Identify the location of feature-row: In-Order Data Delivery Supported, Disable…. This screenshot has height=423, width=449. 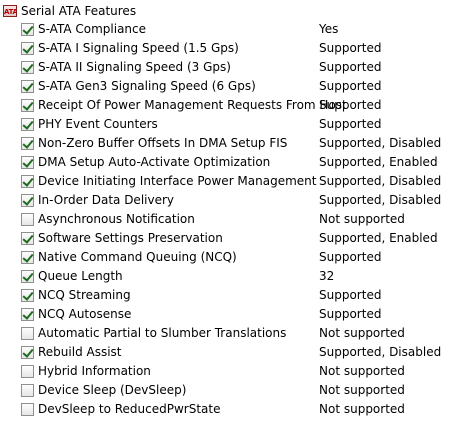
(224, 200).